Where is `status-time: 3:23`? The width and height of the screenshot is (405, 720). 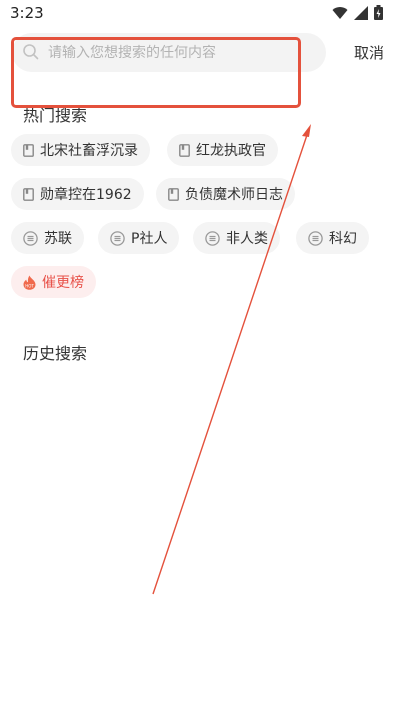 status-time: 3:23 is located at coordinates (27, 13).